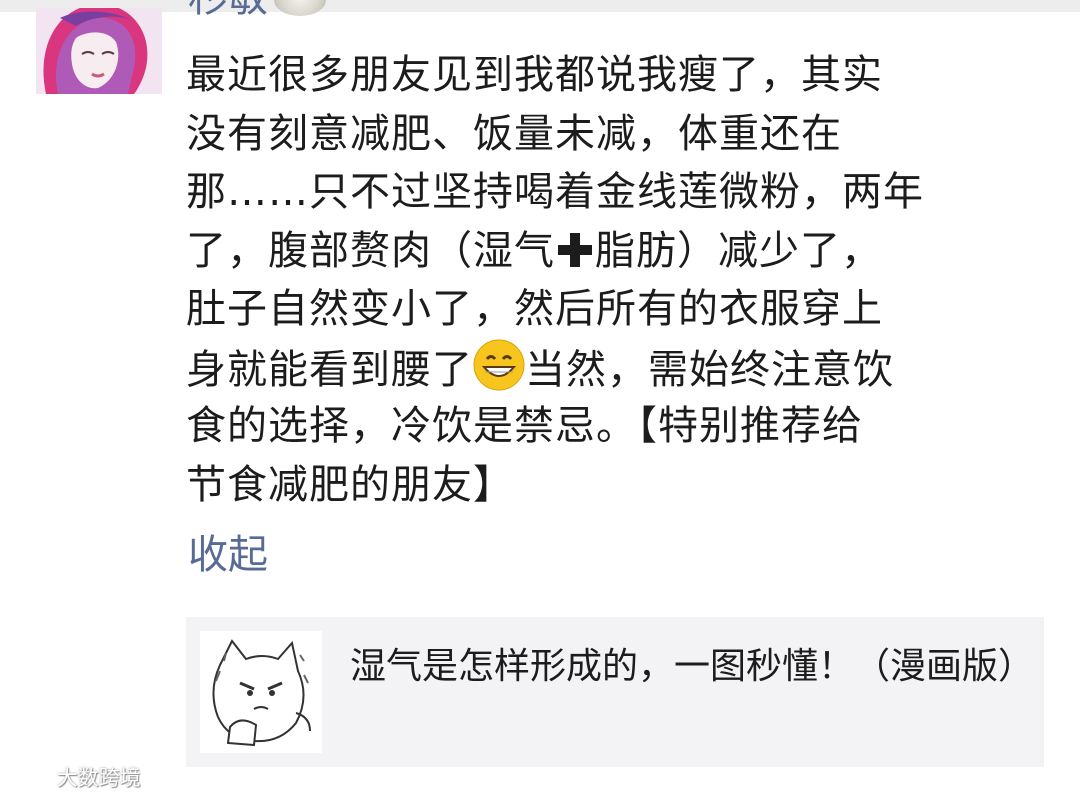 The image size is (1080, 796). I want to click on plus-icon, so click(575, 249).